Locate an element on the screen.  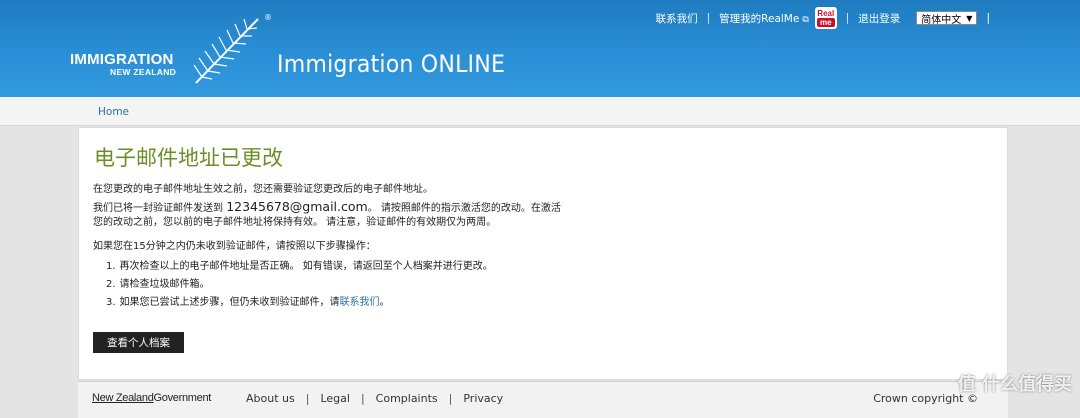
watermark-text: 值 什么值得买 is located at coordinates (1014, 384).